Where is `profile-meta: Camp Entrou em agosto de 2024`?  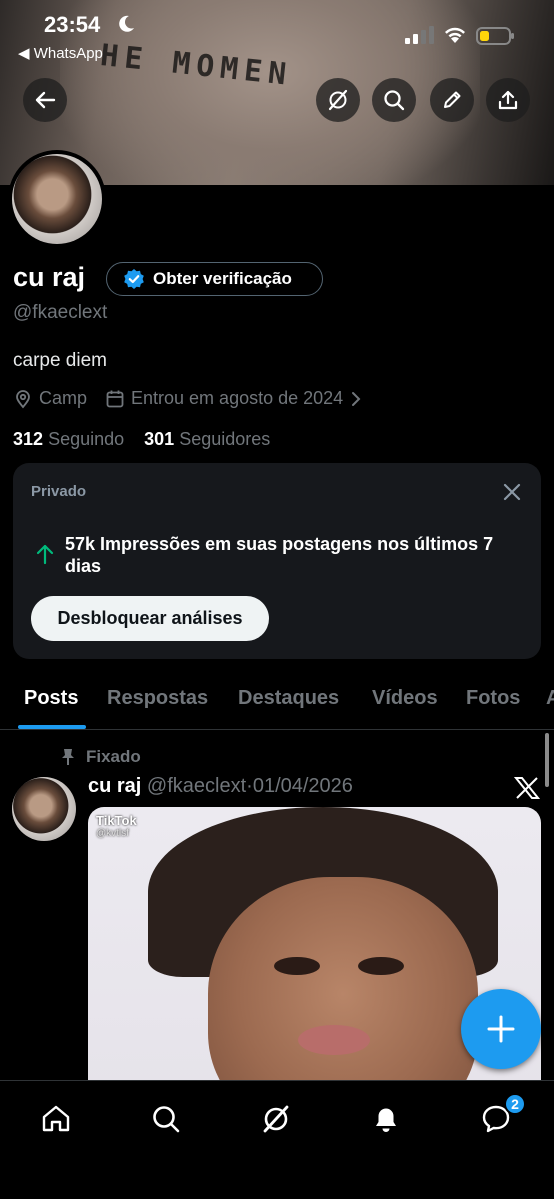
profile-meta: Camp Entrou em agosto de 2024 is located at coordinates (197, 398).